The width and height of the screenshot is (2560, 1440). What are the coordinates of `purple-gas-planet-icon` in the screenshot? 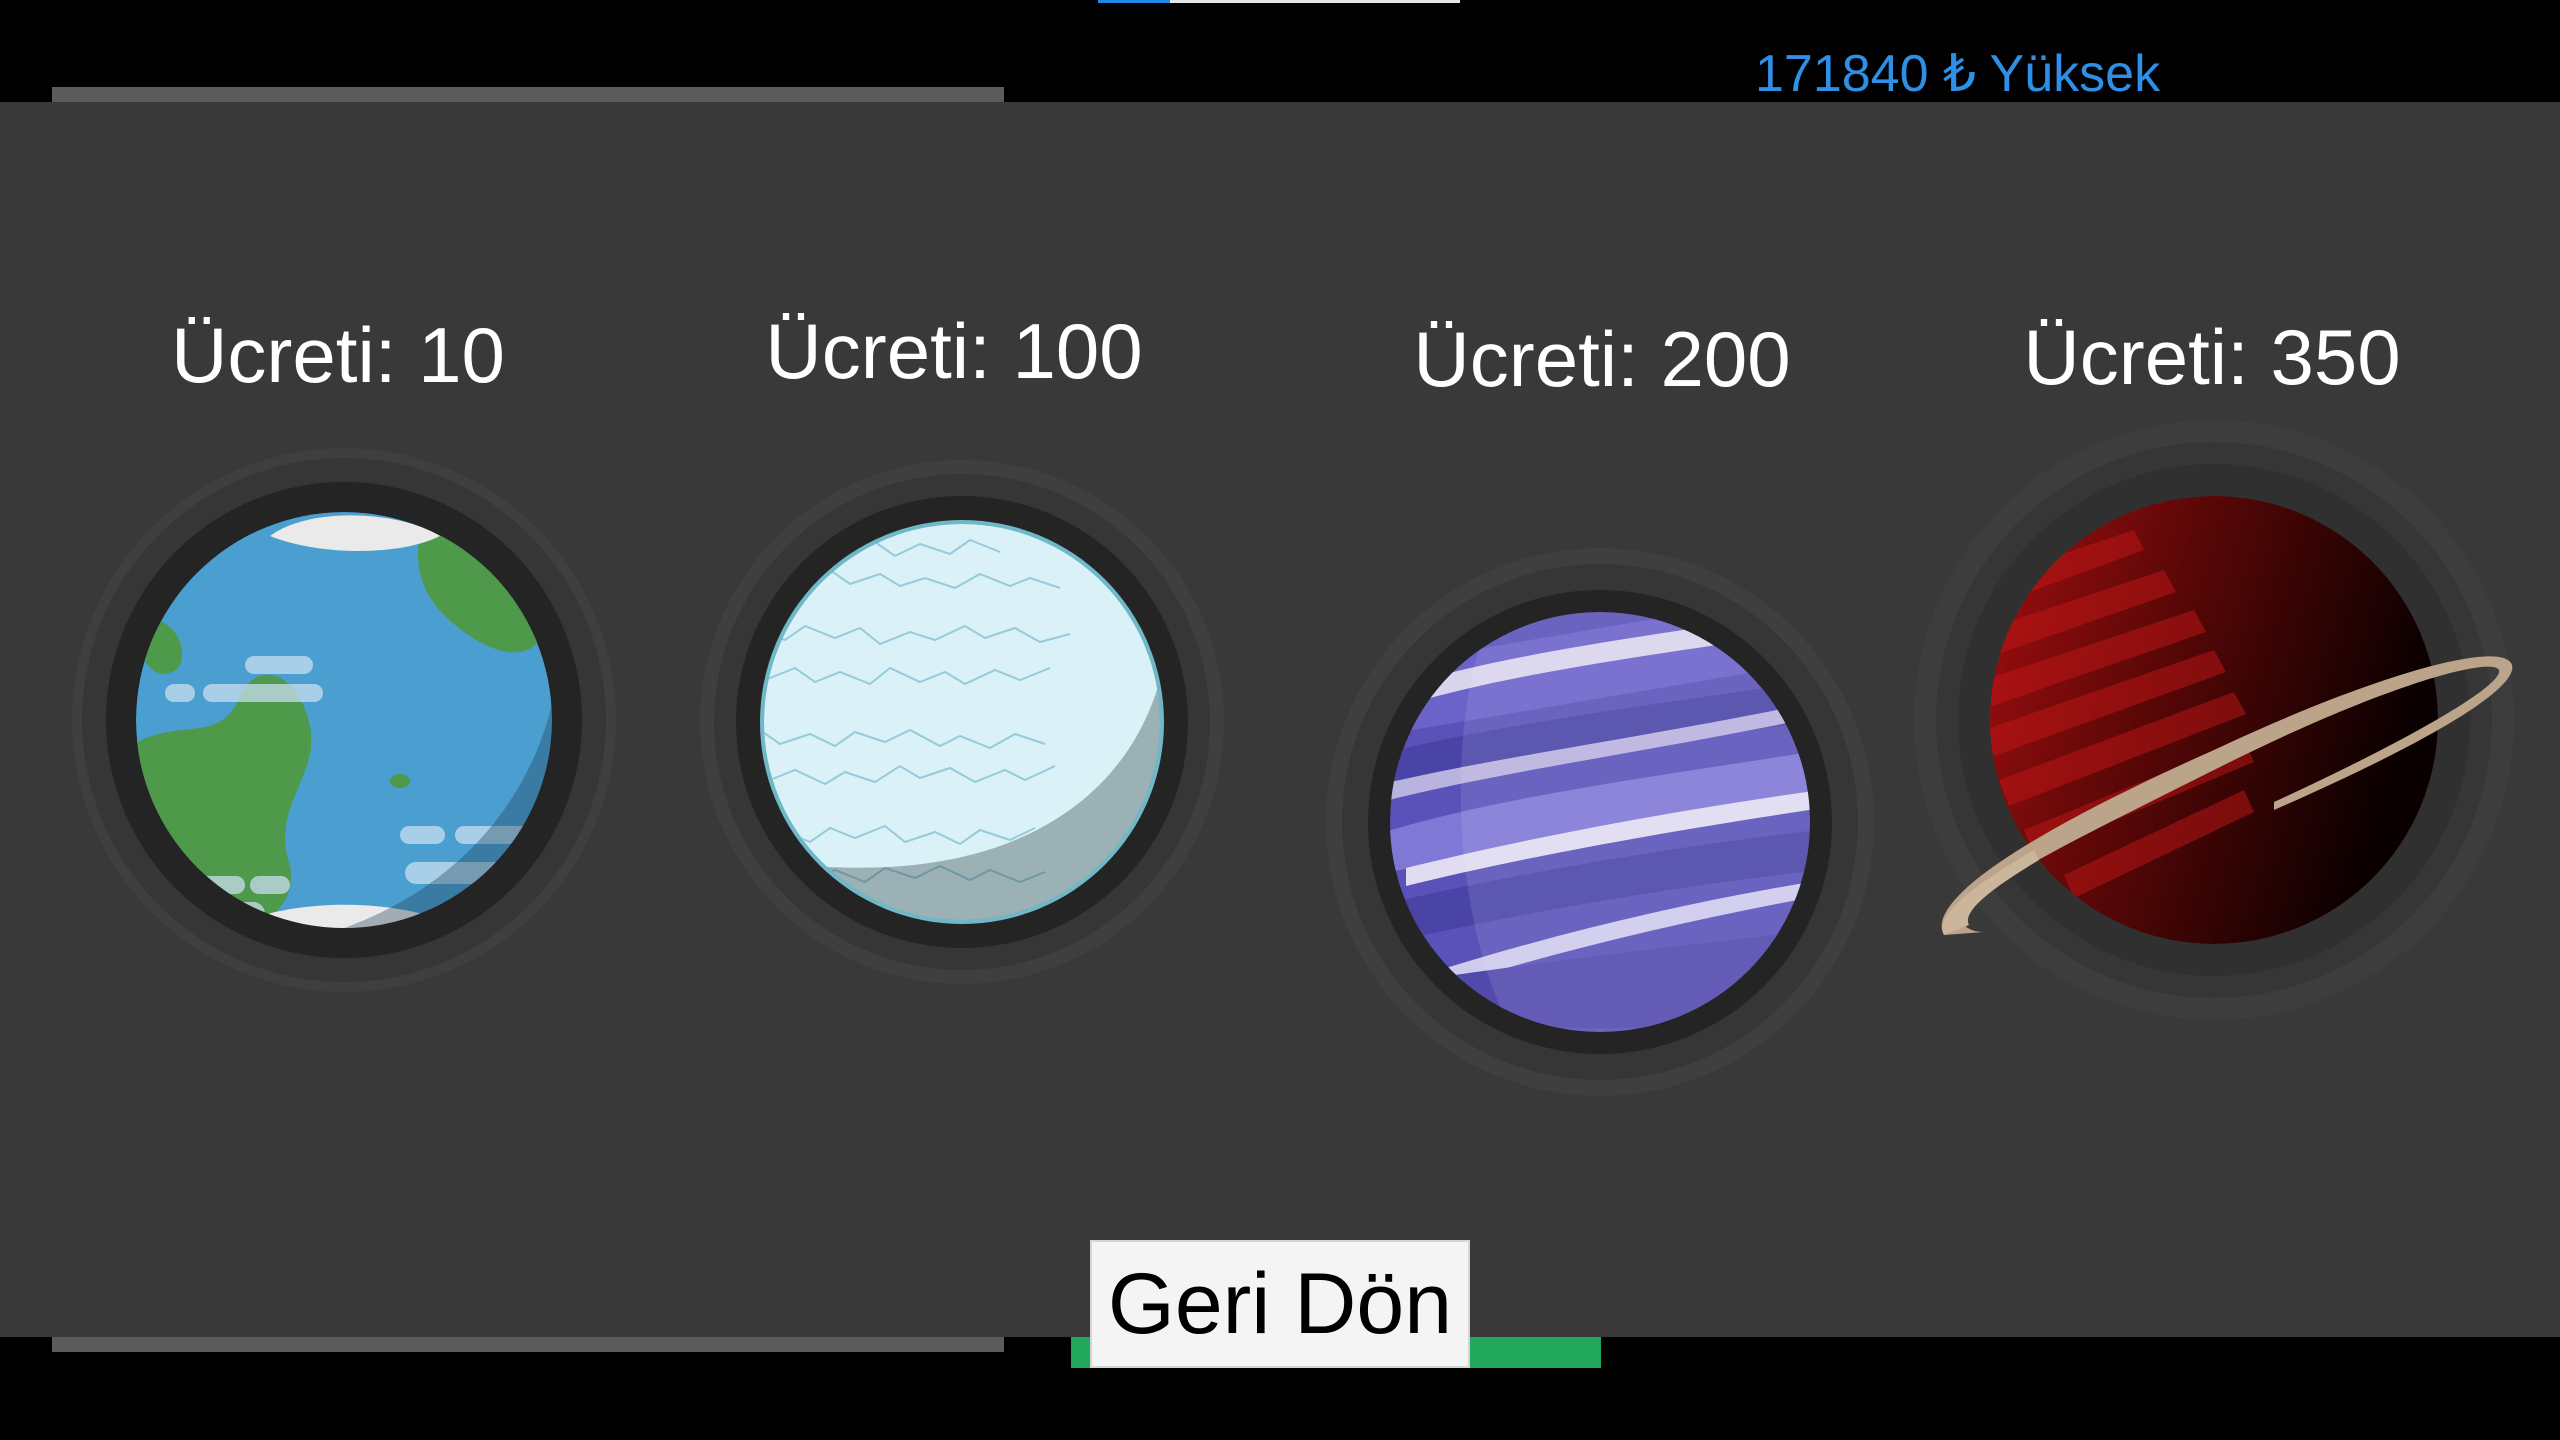 It's located at (1600, 822).